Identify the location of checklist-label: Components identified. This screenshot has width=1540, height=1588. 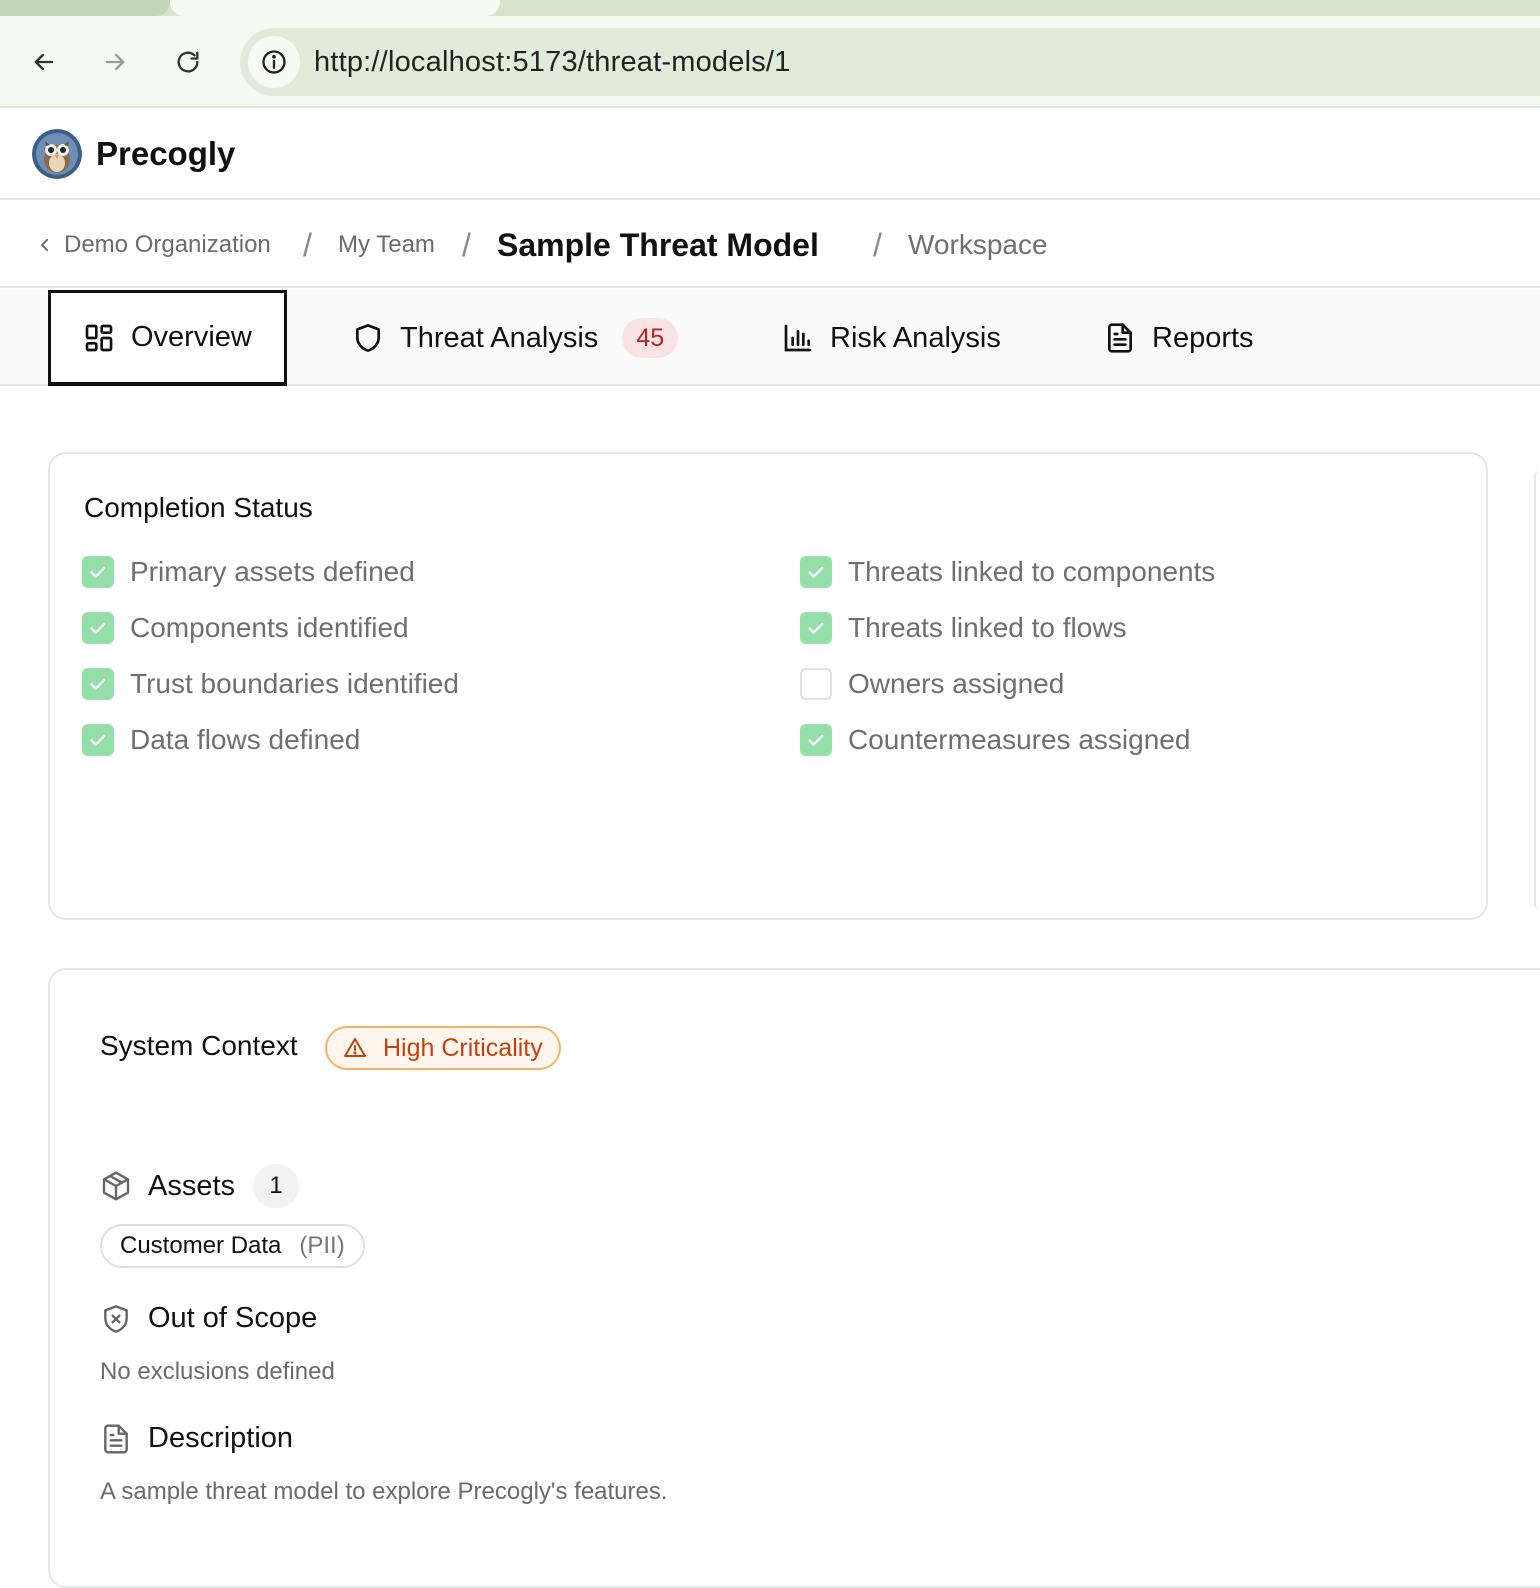
(269, 627).